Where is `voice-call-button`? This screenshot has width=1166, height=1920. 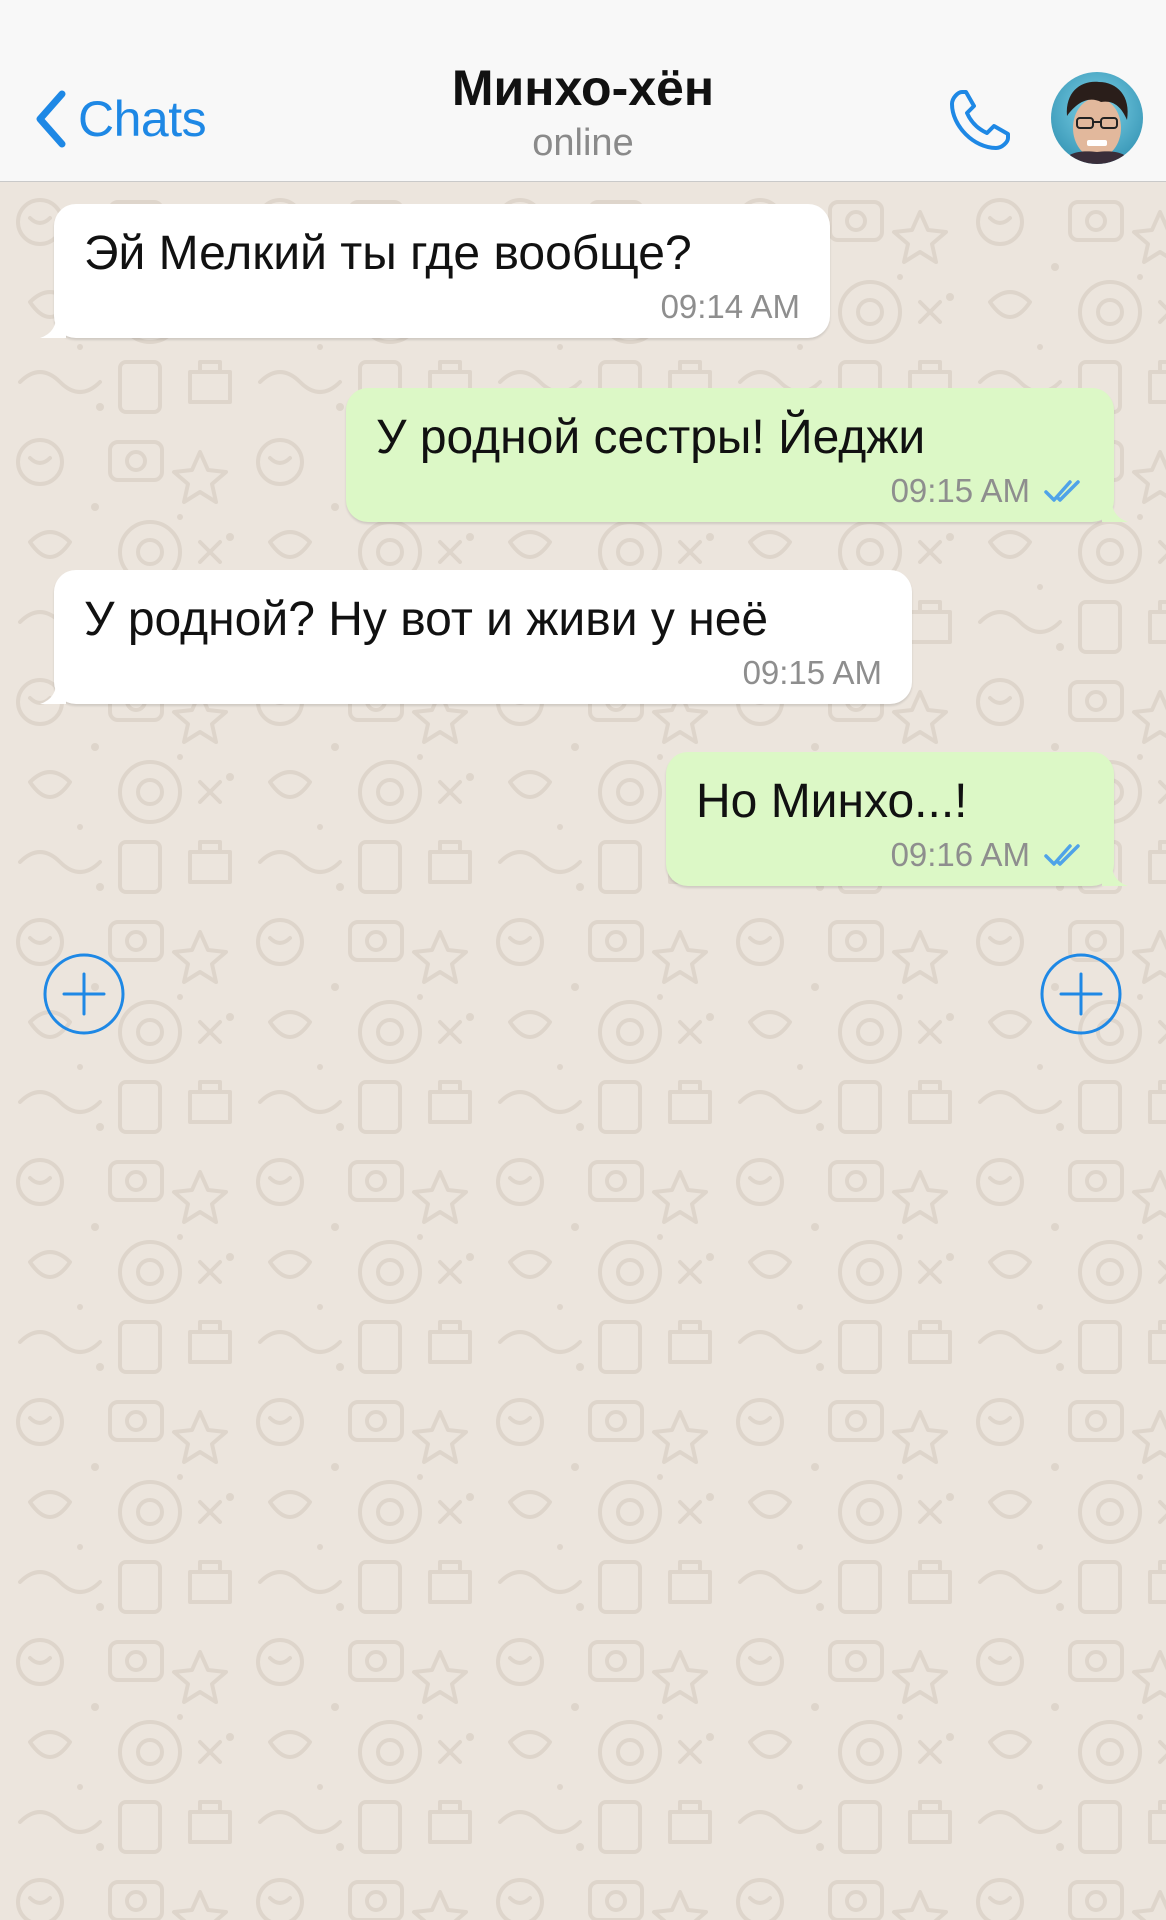 voice-call-button is located at coordinates (980, 120).